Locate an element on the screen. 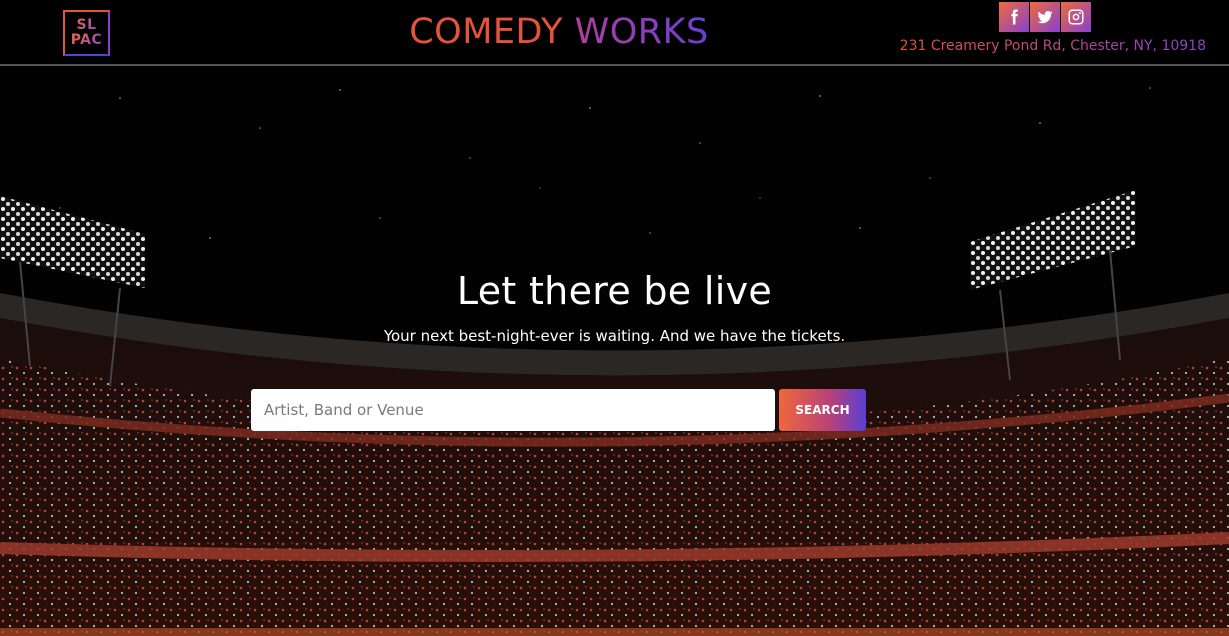 The width and height of the screenshot is (1229, 636). facebook-button is located at coordinates (1014, 17).